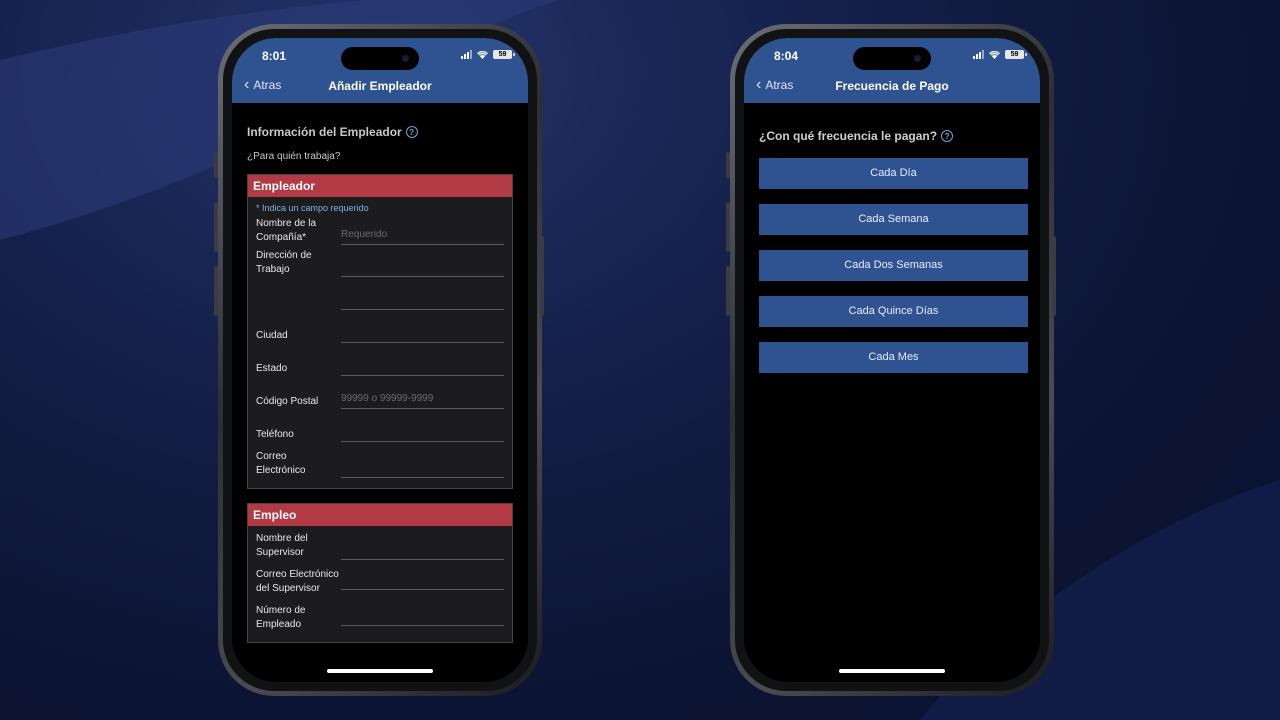 The image size is (1280, 720). I want to click on question-text: ¿Con qué frecuencia le pagan?, so click(848, 136).